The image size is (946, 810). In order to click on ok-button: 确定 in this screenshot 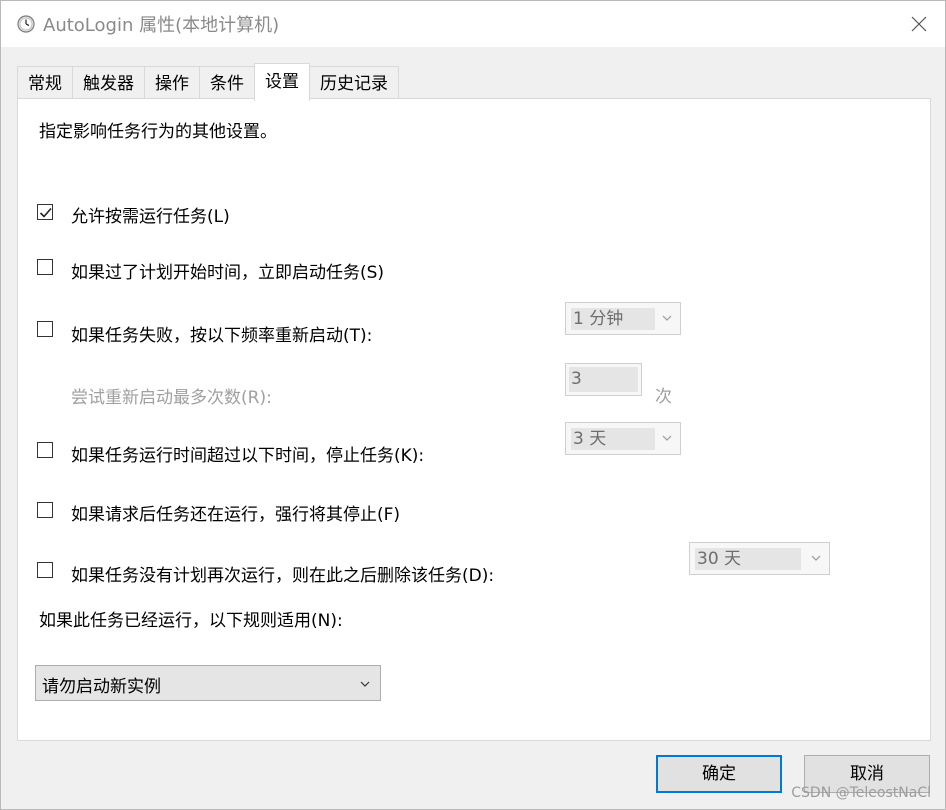, I will do `click(719, 774)`.